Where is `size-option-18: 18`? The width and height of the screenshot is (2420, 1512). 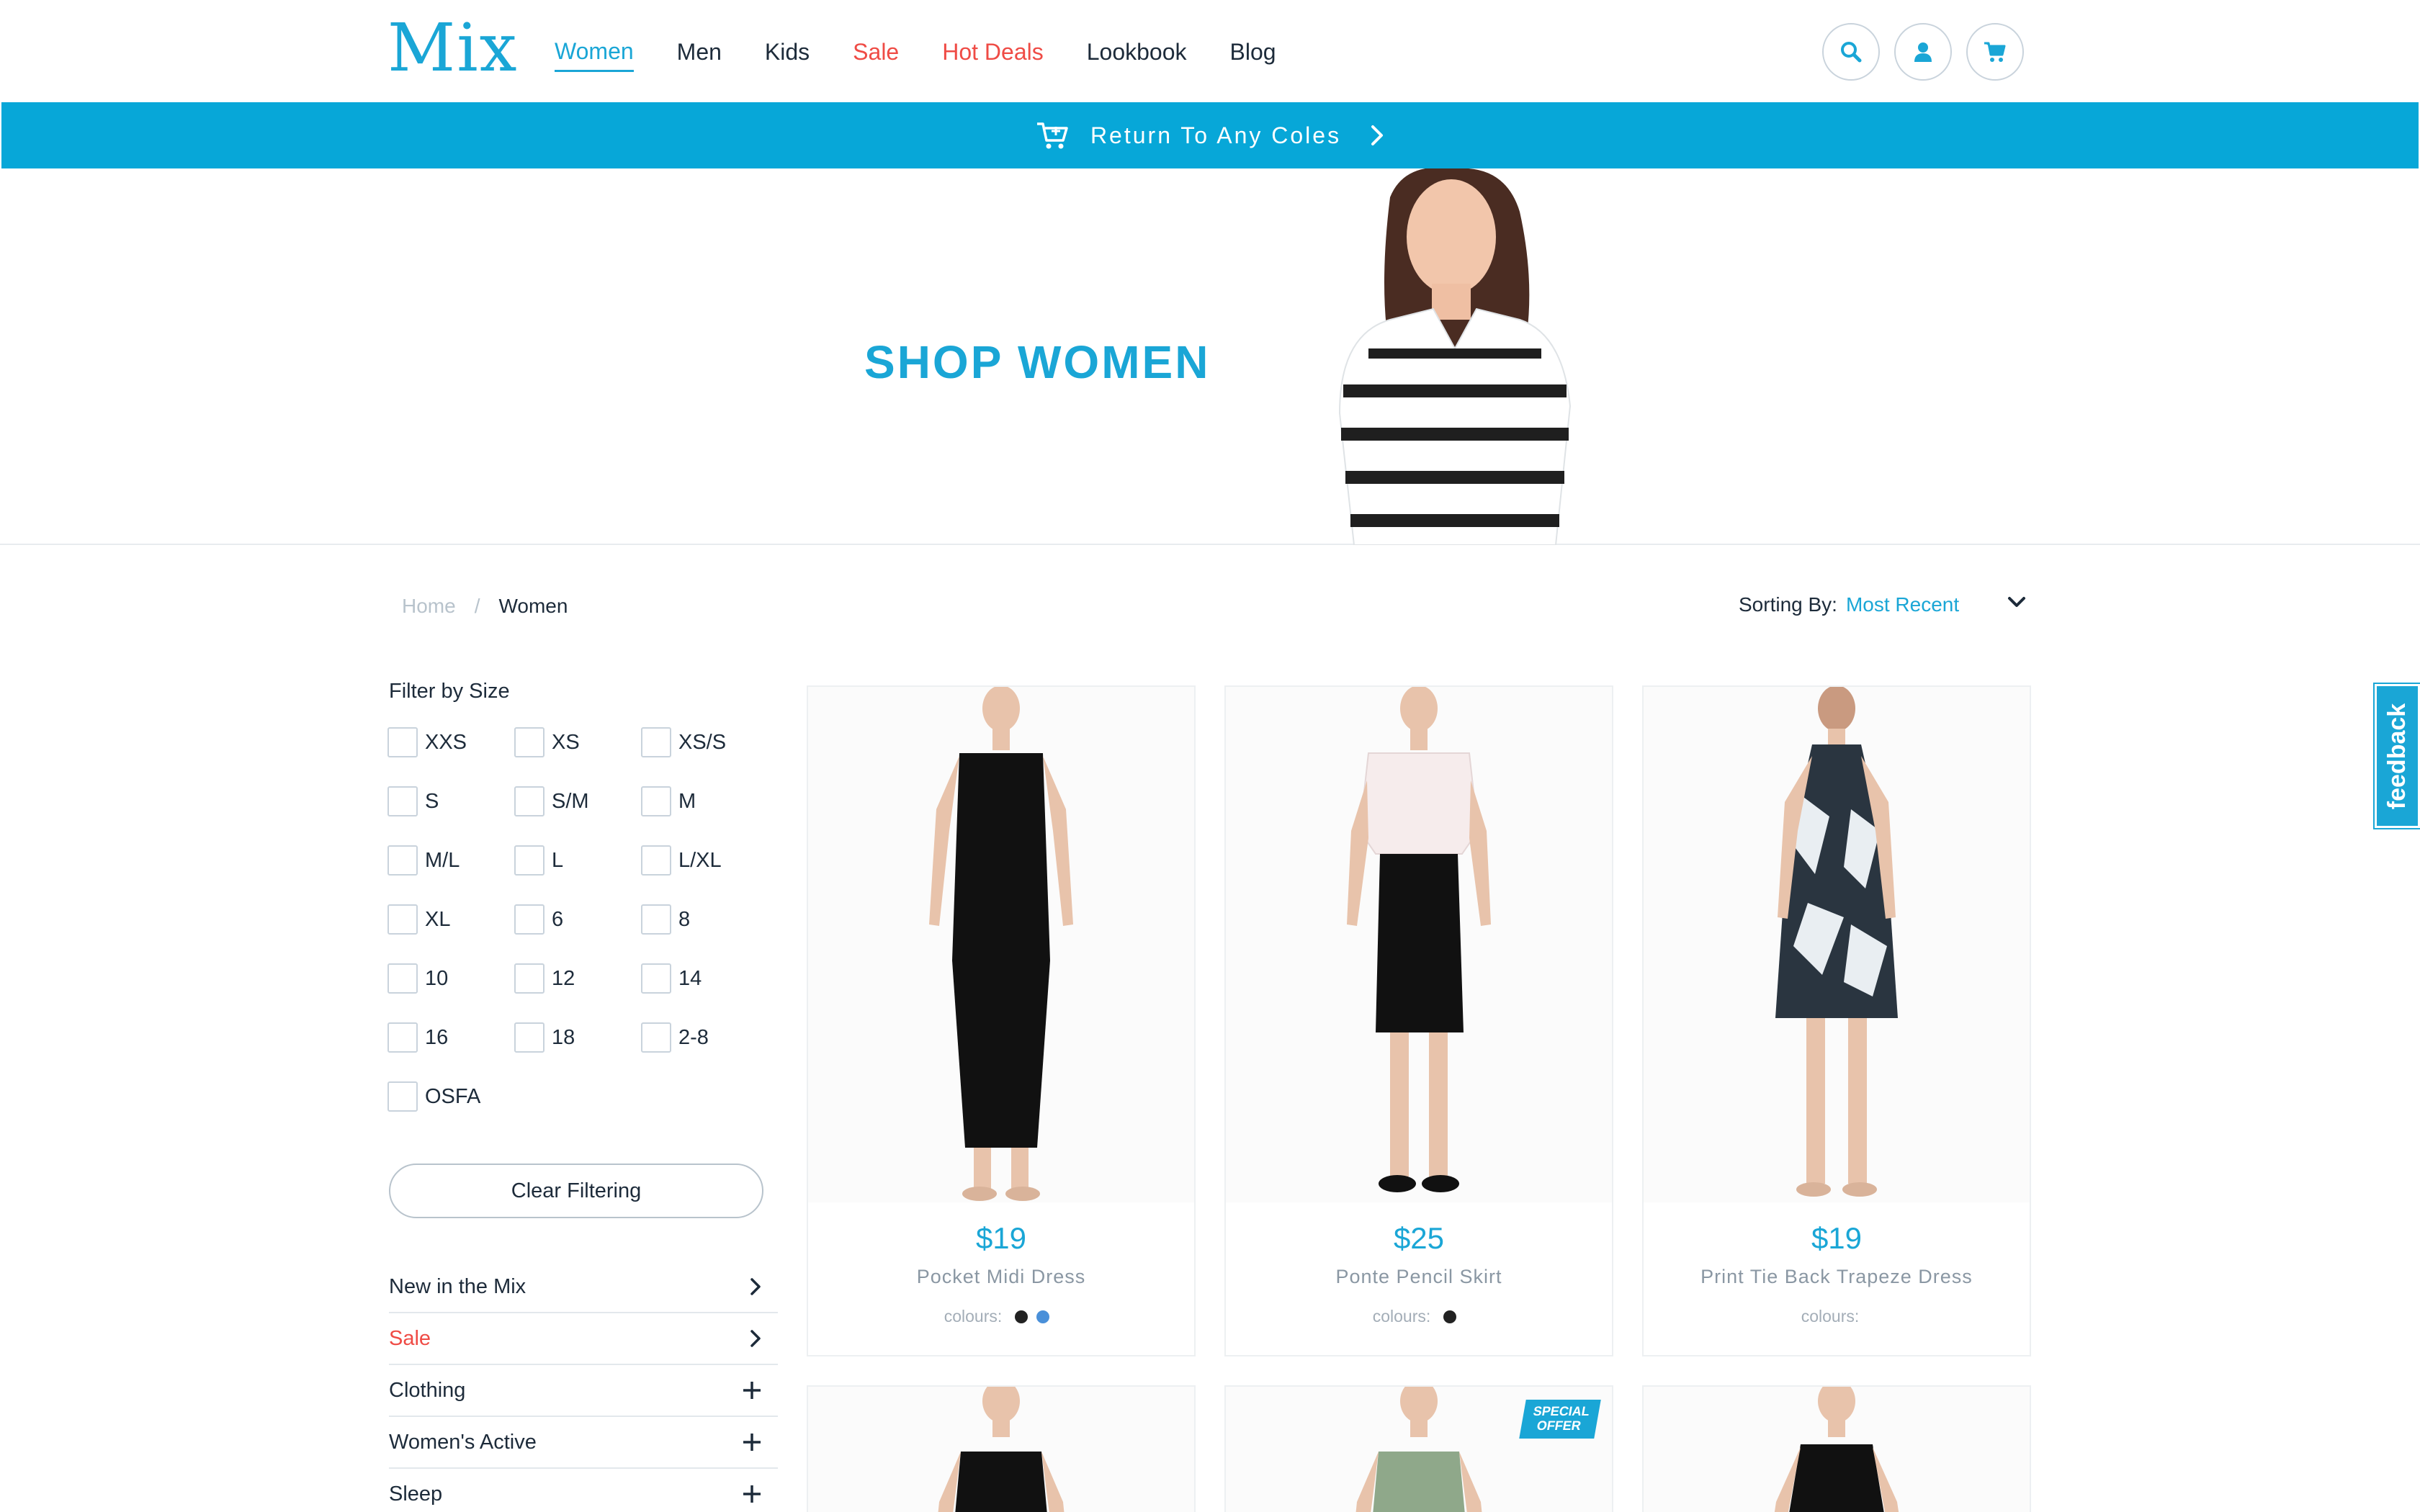 size-option-18: 18 is located at coordinates (577, 1037).